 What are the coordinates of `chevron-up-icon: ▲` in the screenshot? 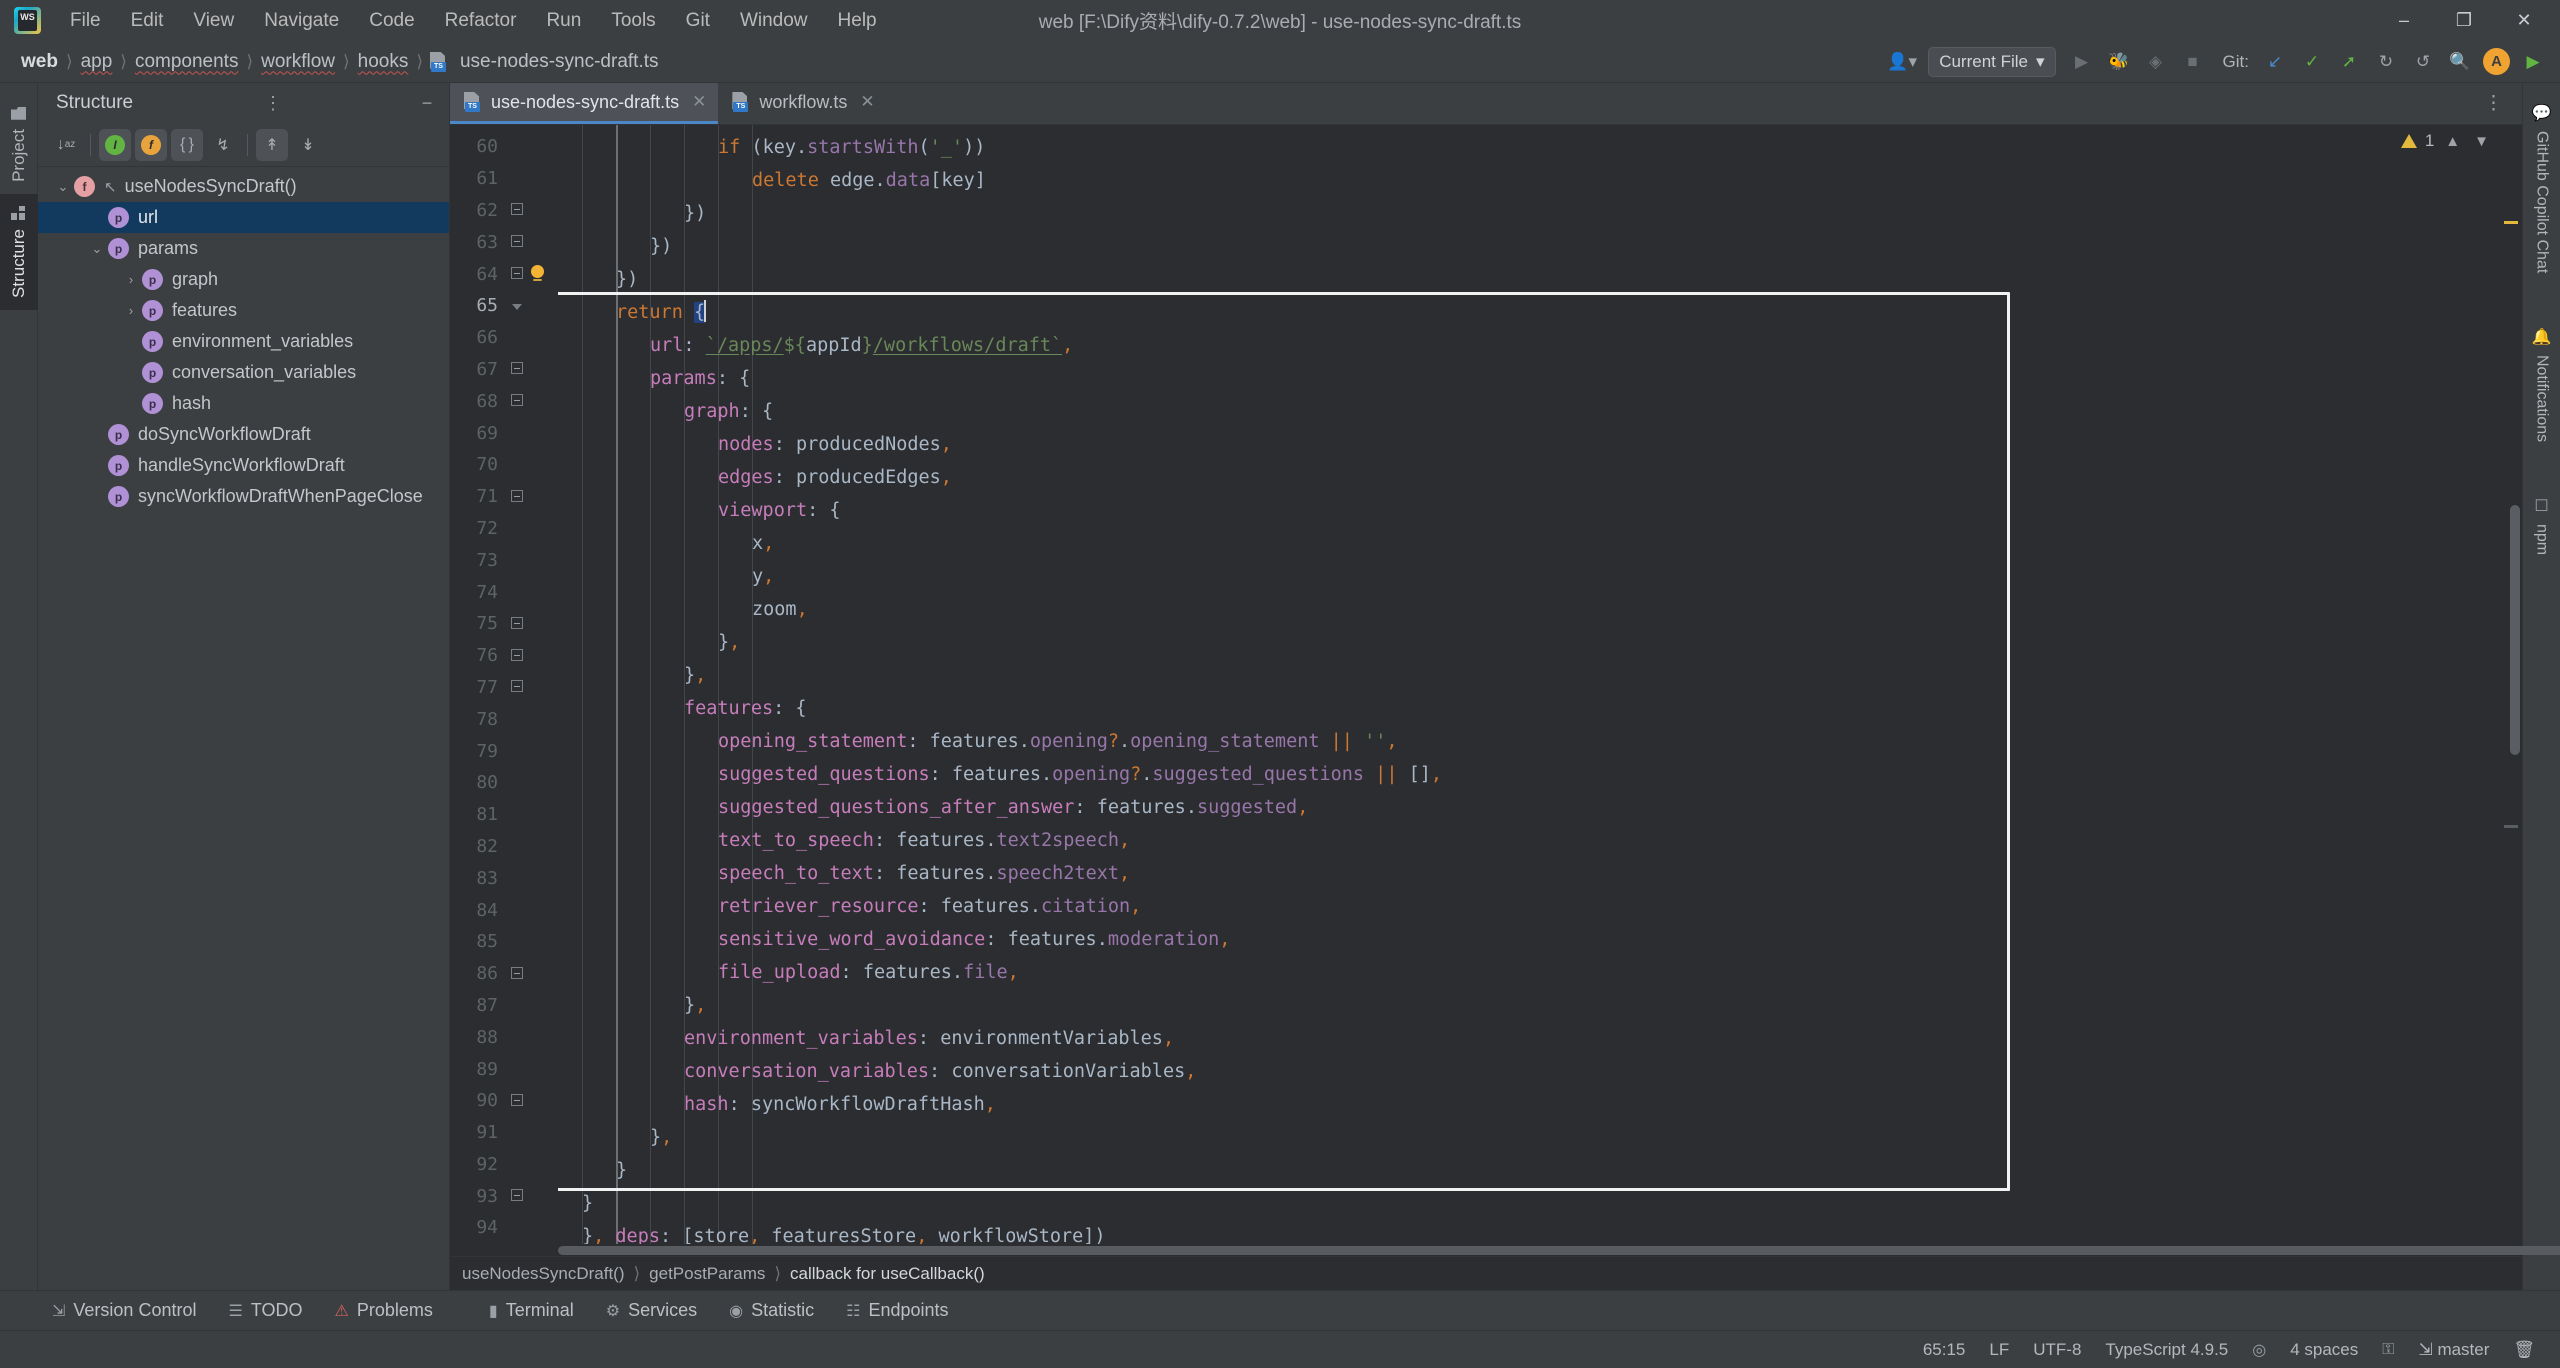 It's located at (2452, 141).